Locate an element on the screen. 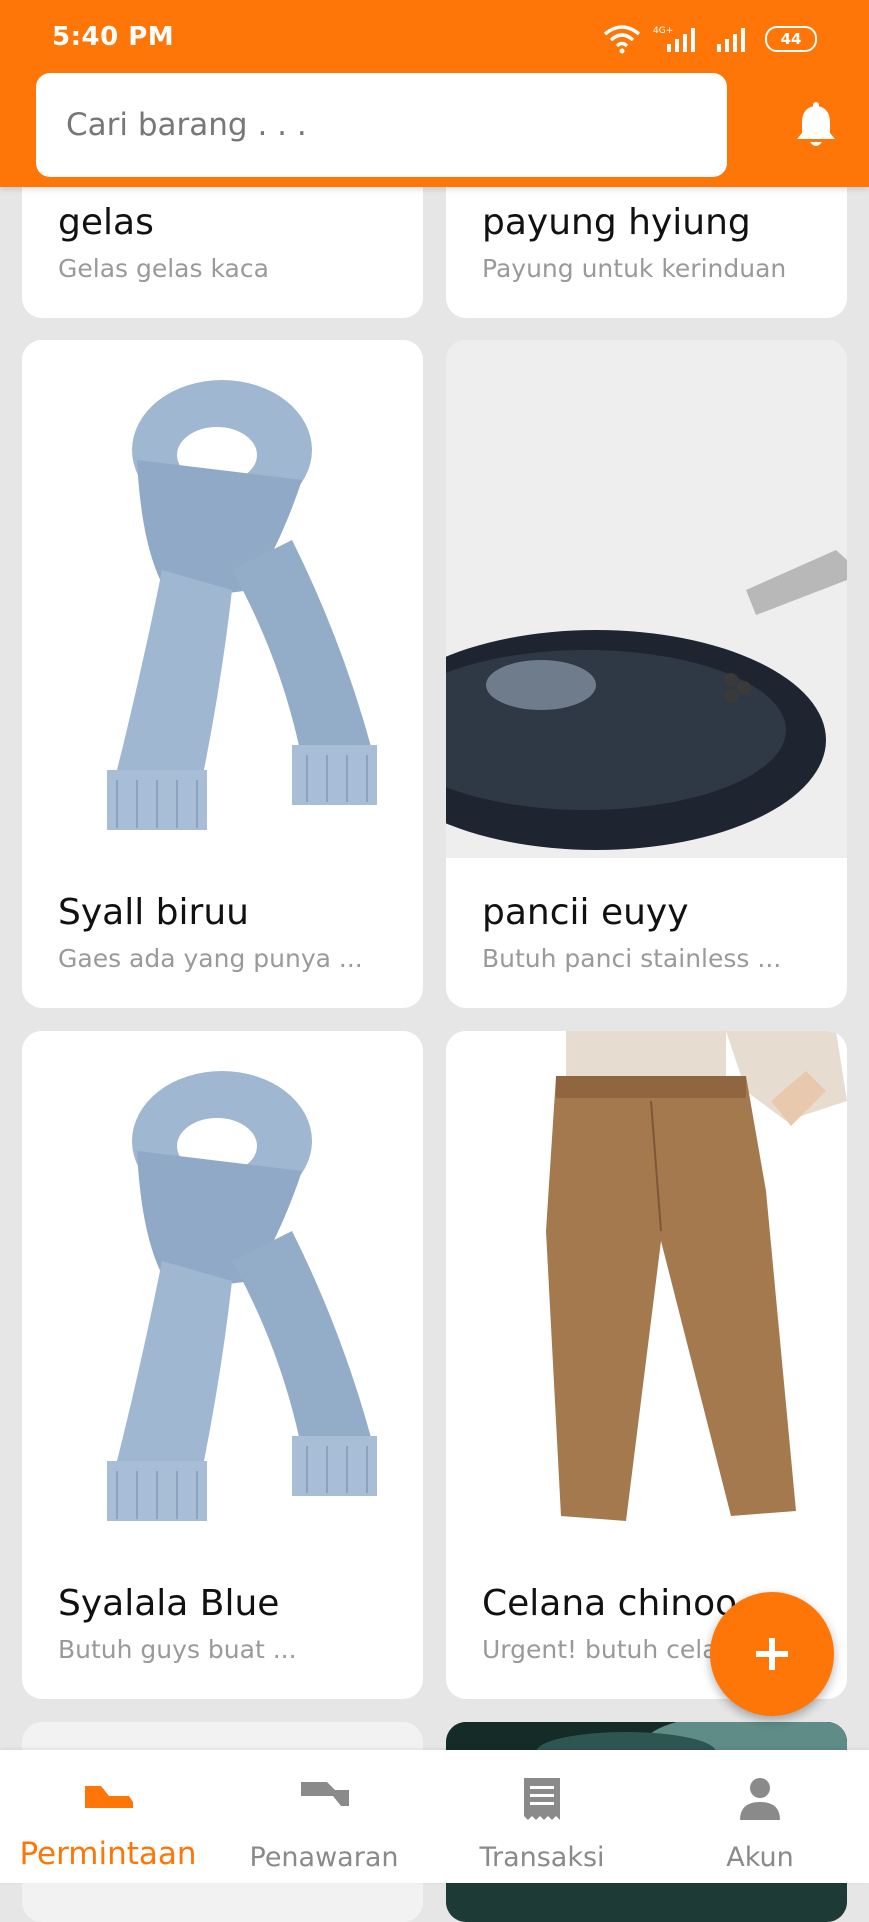 The width and height of the screenshot is (869, 1922). add-request-button is located at coordinates (772, 1654).